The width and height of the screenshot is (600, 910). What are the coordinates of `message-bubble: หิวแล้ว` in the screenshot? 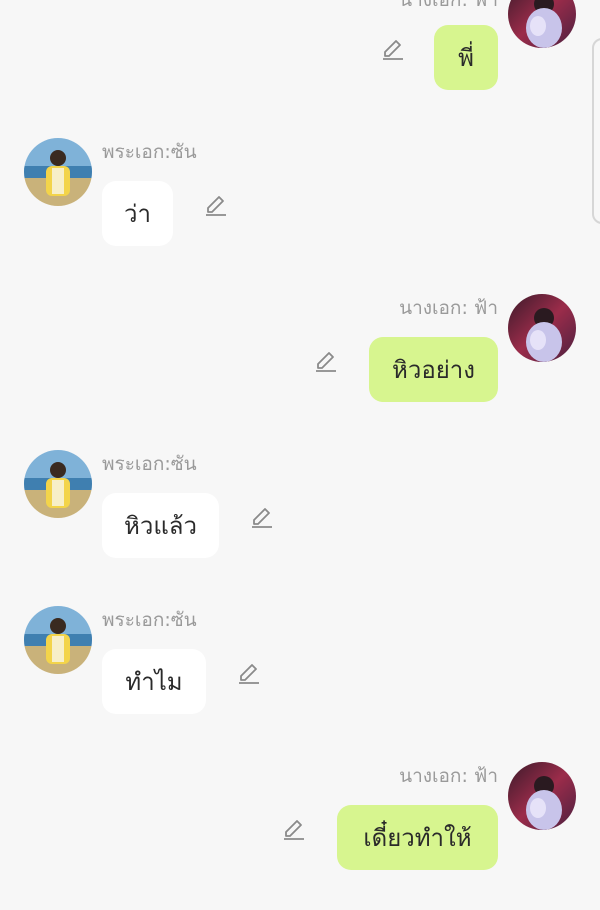 It's located at (160, 525).